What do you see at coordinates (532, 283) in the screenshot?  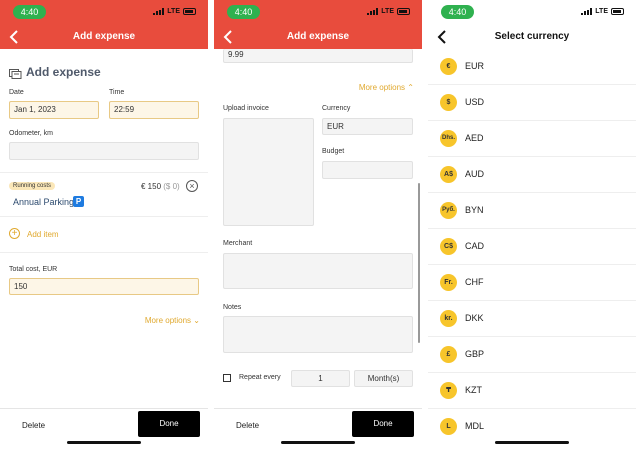 I see `currency-row-chf: Fr. CHF` at bounding box center [532, 283].